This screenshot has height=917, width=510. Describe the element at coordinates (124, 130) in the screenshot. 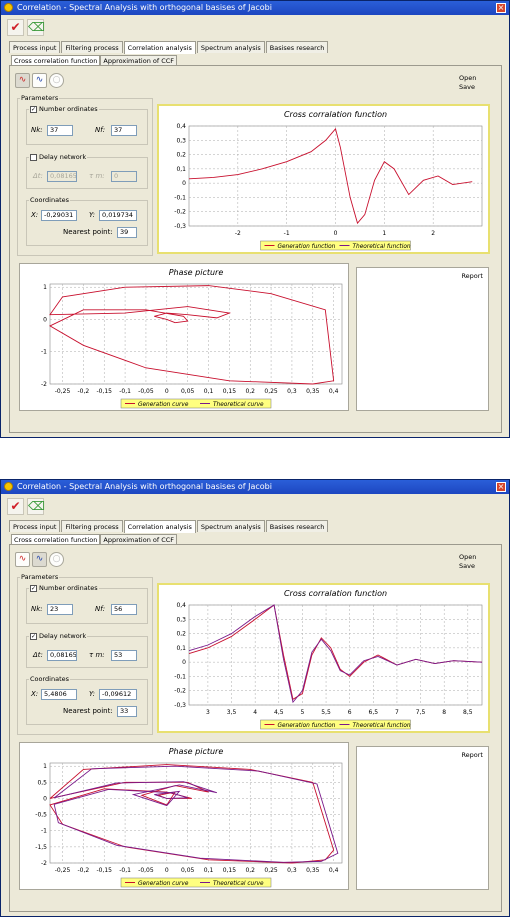

I see `nf-field: 37` at that location.